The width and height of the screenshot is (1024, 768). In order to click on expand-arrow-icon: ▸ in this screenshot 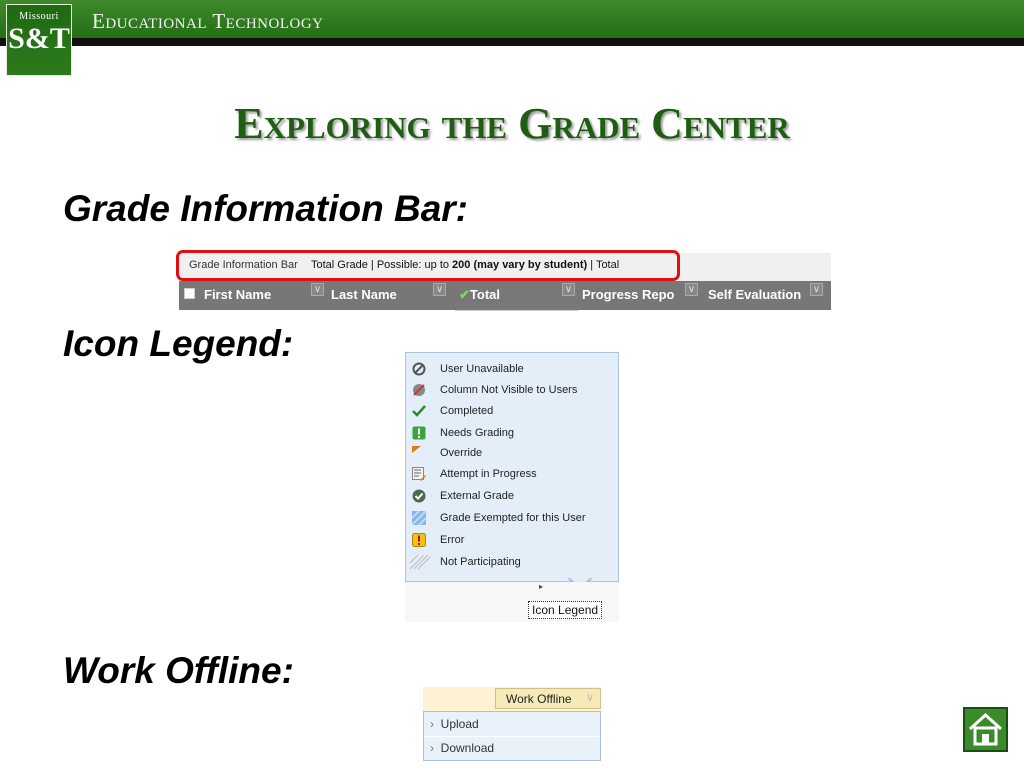, I will do `click(541, 586)`.